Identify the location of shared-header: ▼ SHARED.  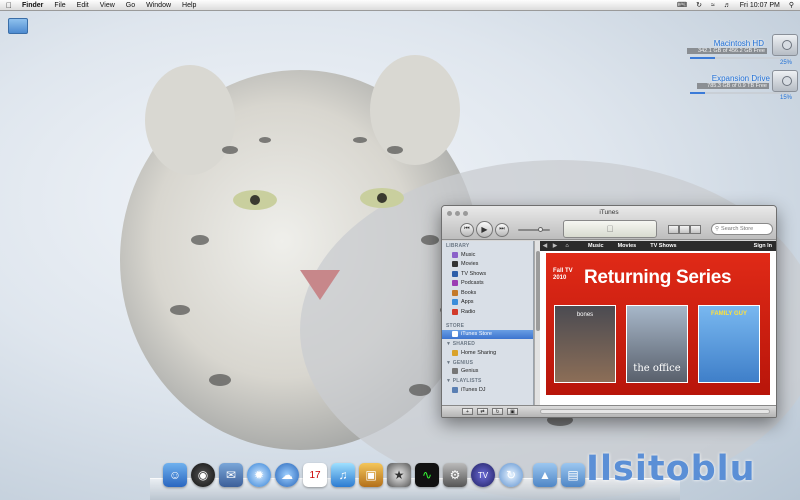
(461, 344).